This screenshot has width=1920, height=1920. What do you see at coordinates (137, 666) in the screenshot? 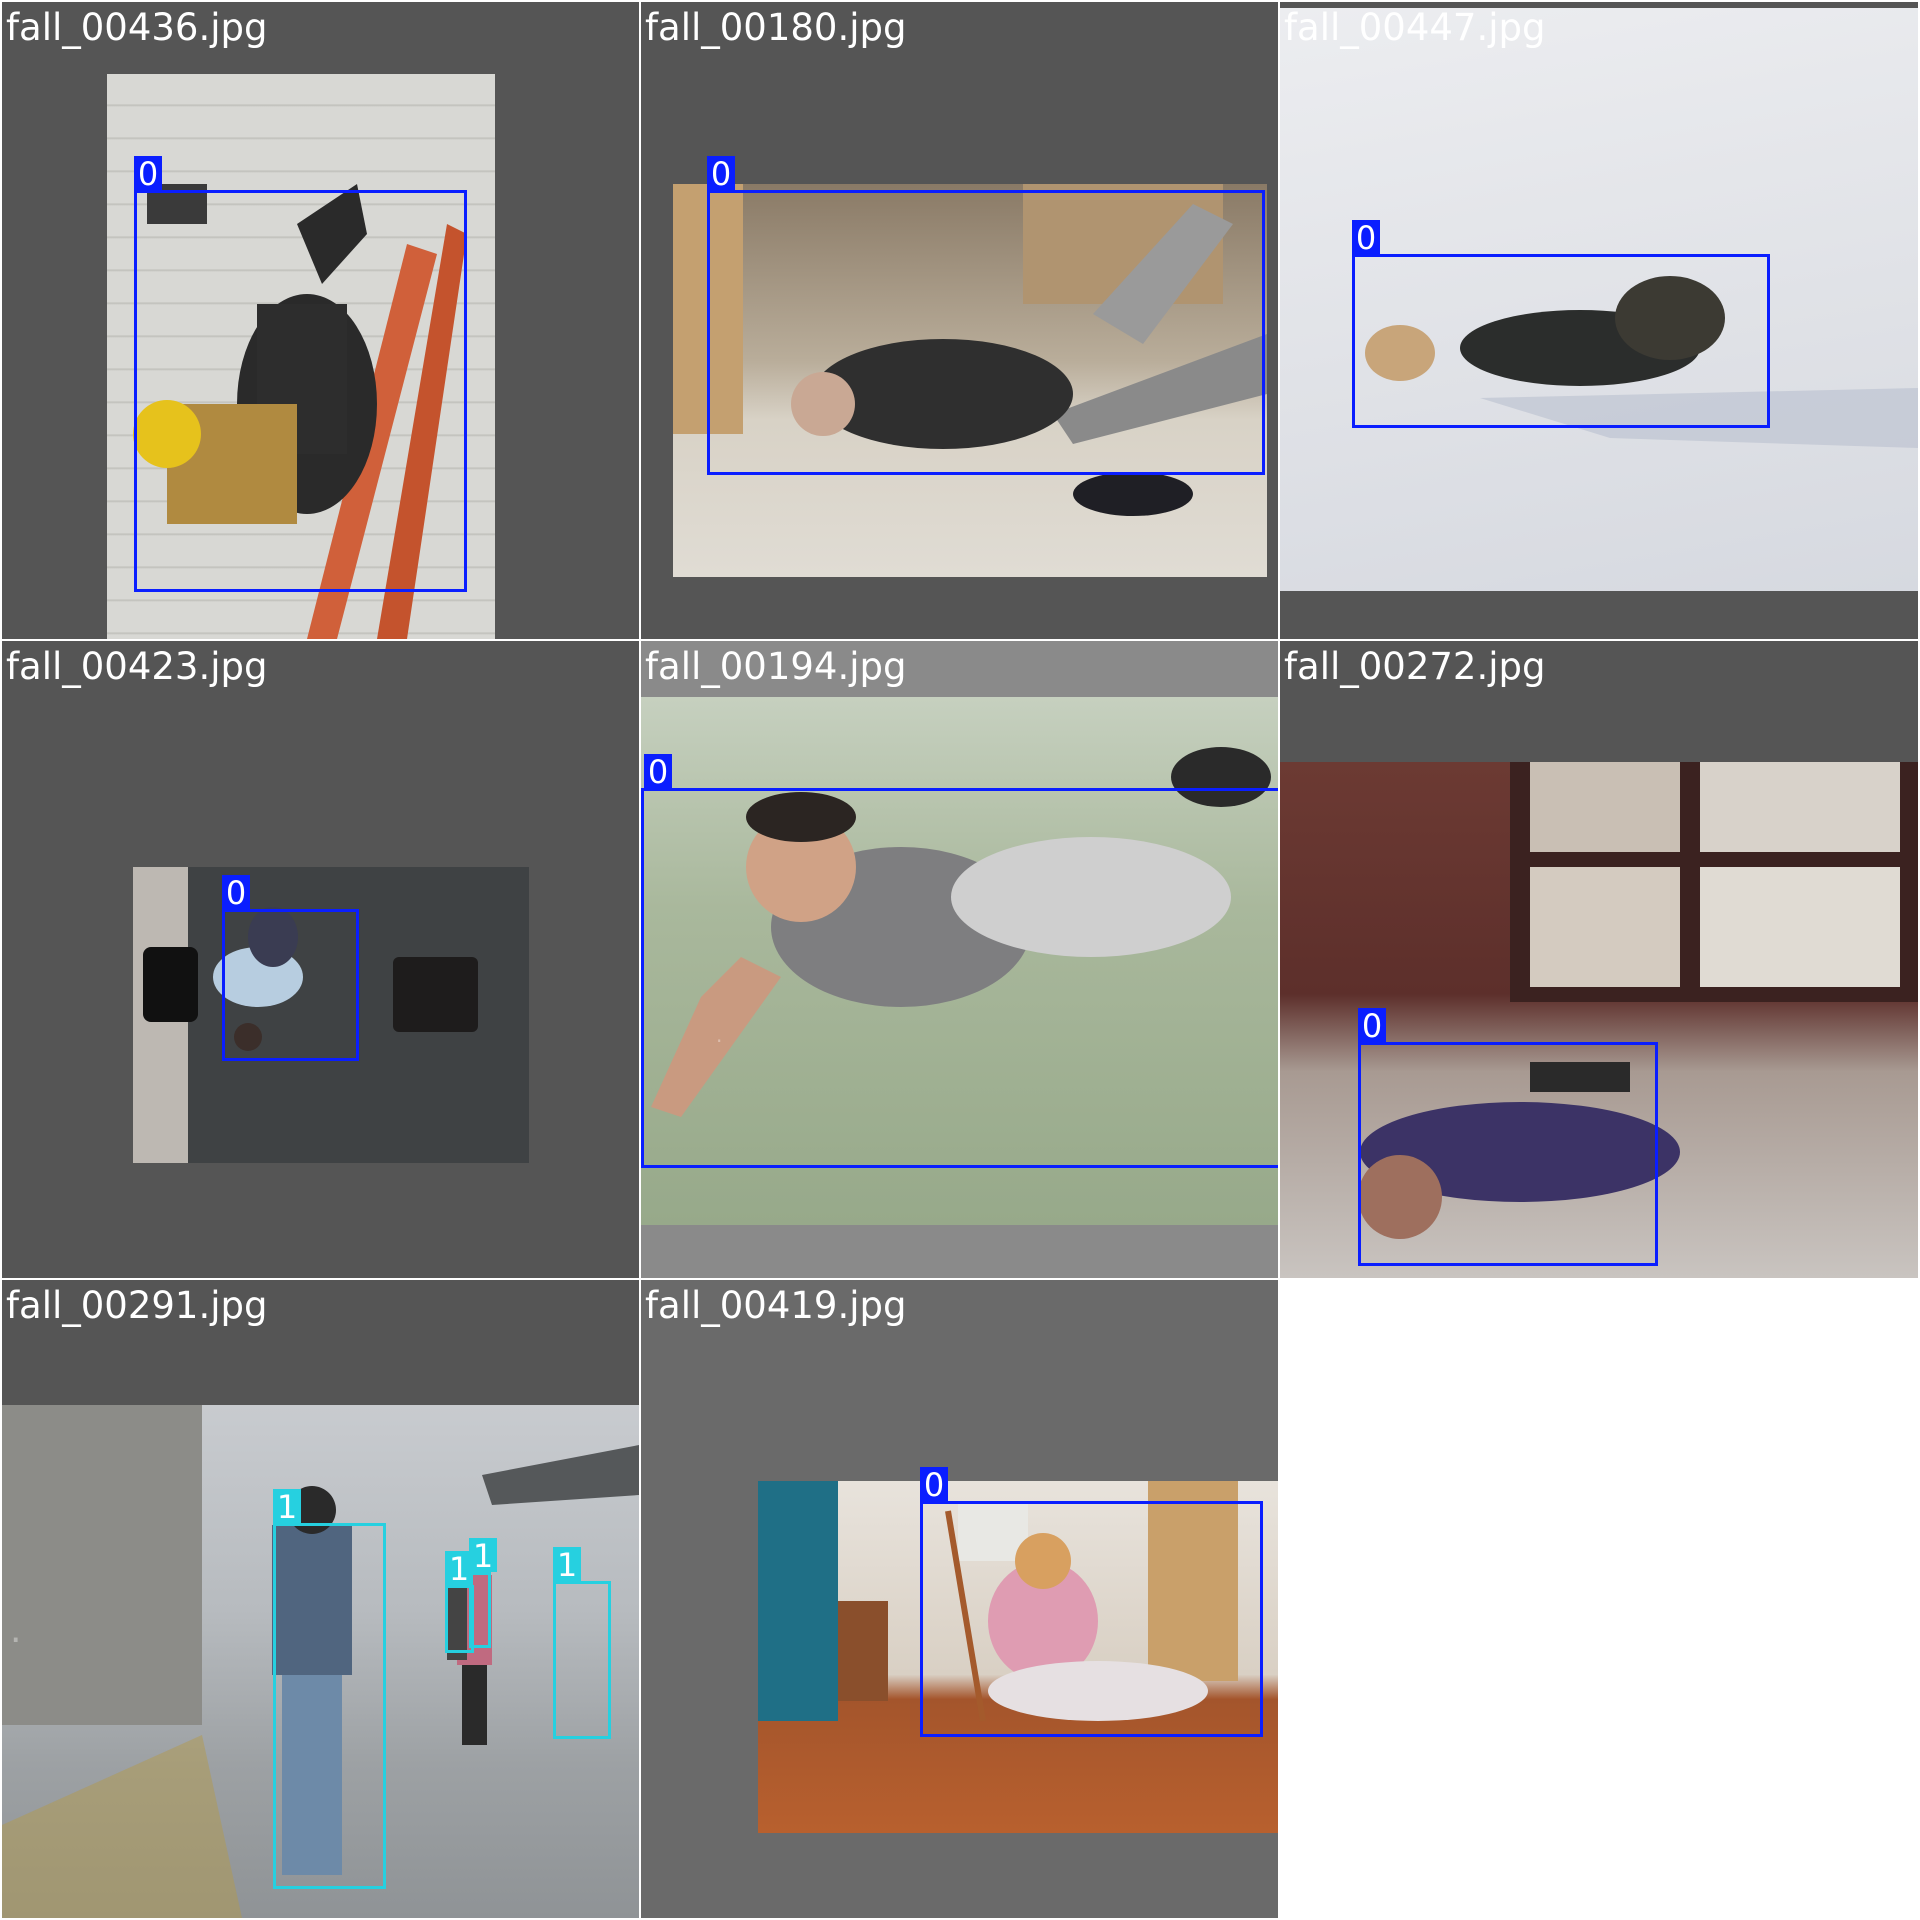
I see `filename-label: fall_00423.jpg` at bounding box center [137, 666].